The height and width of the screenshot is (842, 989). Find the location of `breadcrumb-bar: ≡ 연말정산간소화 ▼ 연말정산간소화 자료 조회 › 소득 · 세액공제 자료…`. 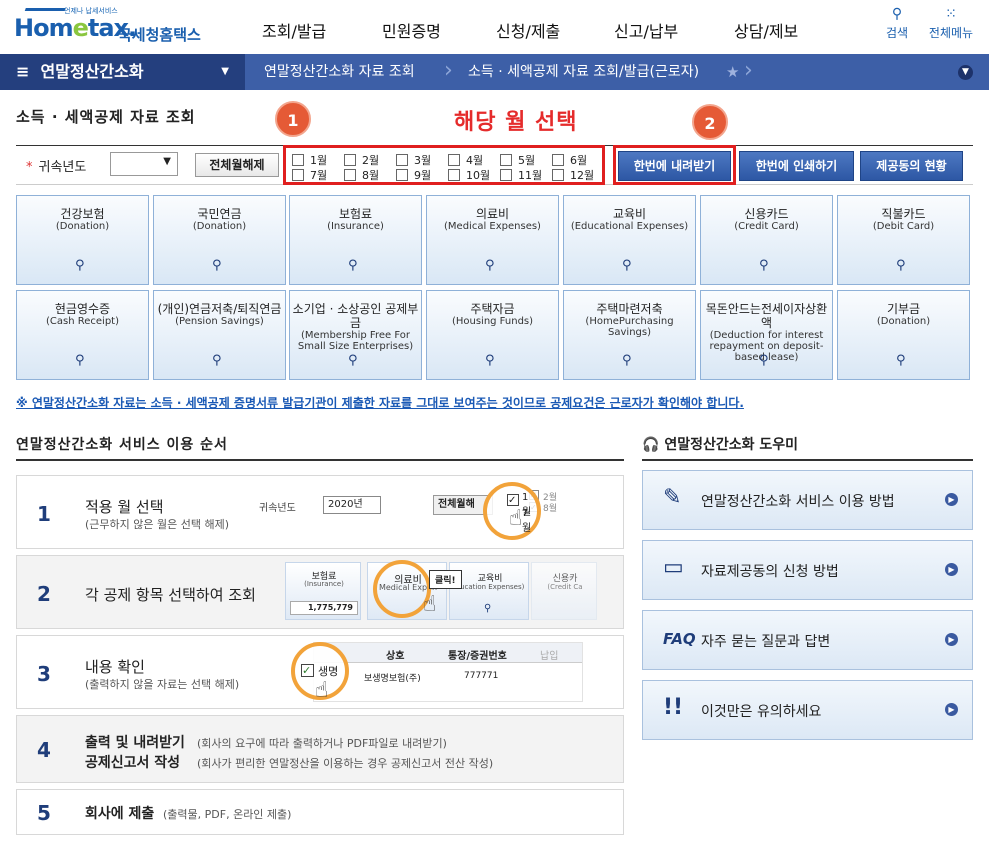

breadcrumb-bar: ≡ 연말정산간소화 ▼ 연말정산간소화 자료 조회 › 소득 · 세액공제 자료… is located at coordinates (494, 72).